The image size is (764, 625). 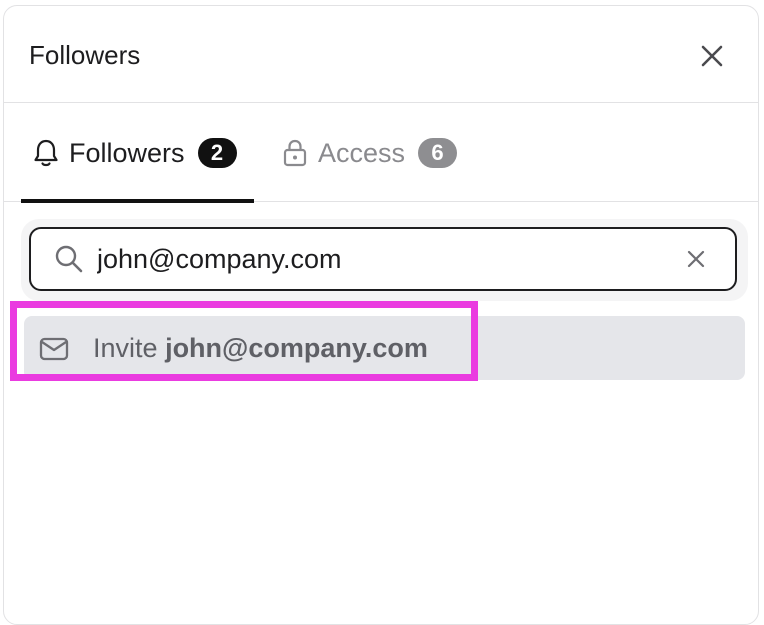 I want to click on close-button, so click(x=712, y=56).